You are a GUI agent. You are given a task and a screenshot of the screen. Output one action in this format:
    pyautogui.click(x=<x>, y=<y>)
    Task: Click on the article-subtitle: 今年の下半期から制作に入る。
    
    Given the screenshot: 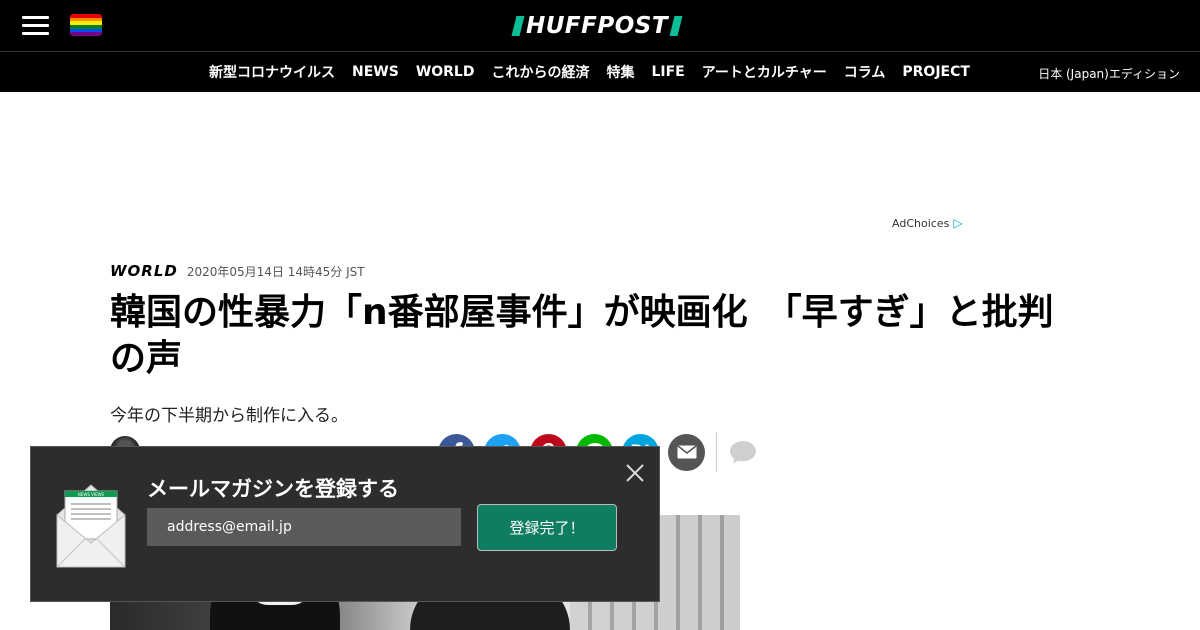 What is the action you would take?
    pyautogui.click(x=229, y=416)
    